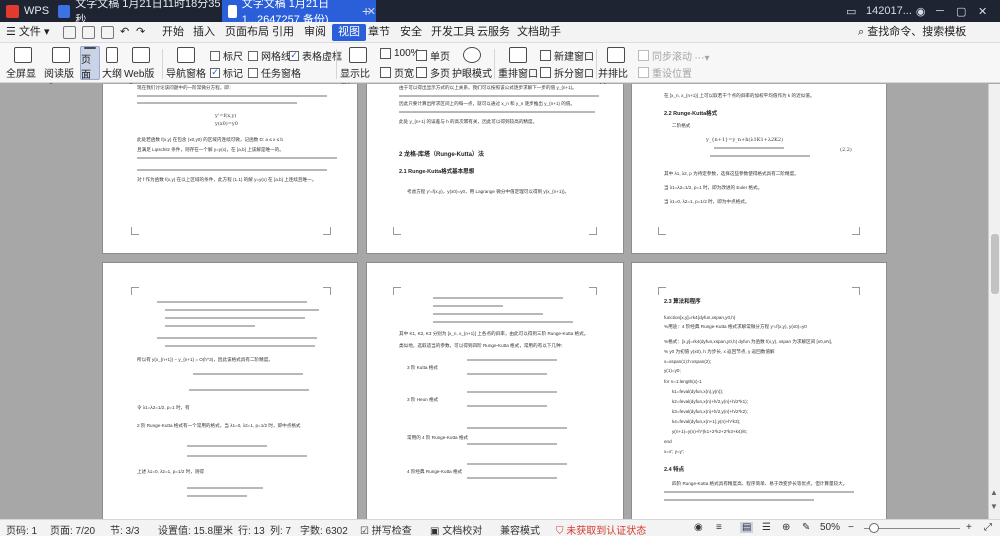  Describe the element at coordinates (411, 32) in the screenshot. I see `menu-security: 安全` at that location.